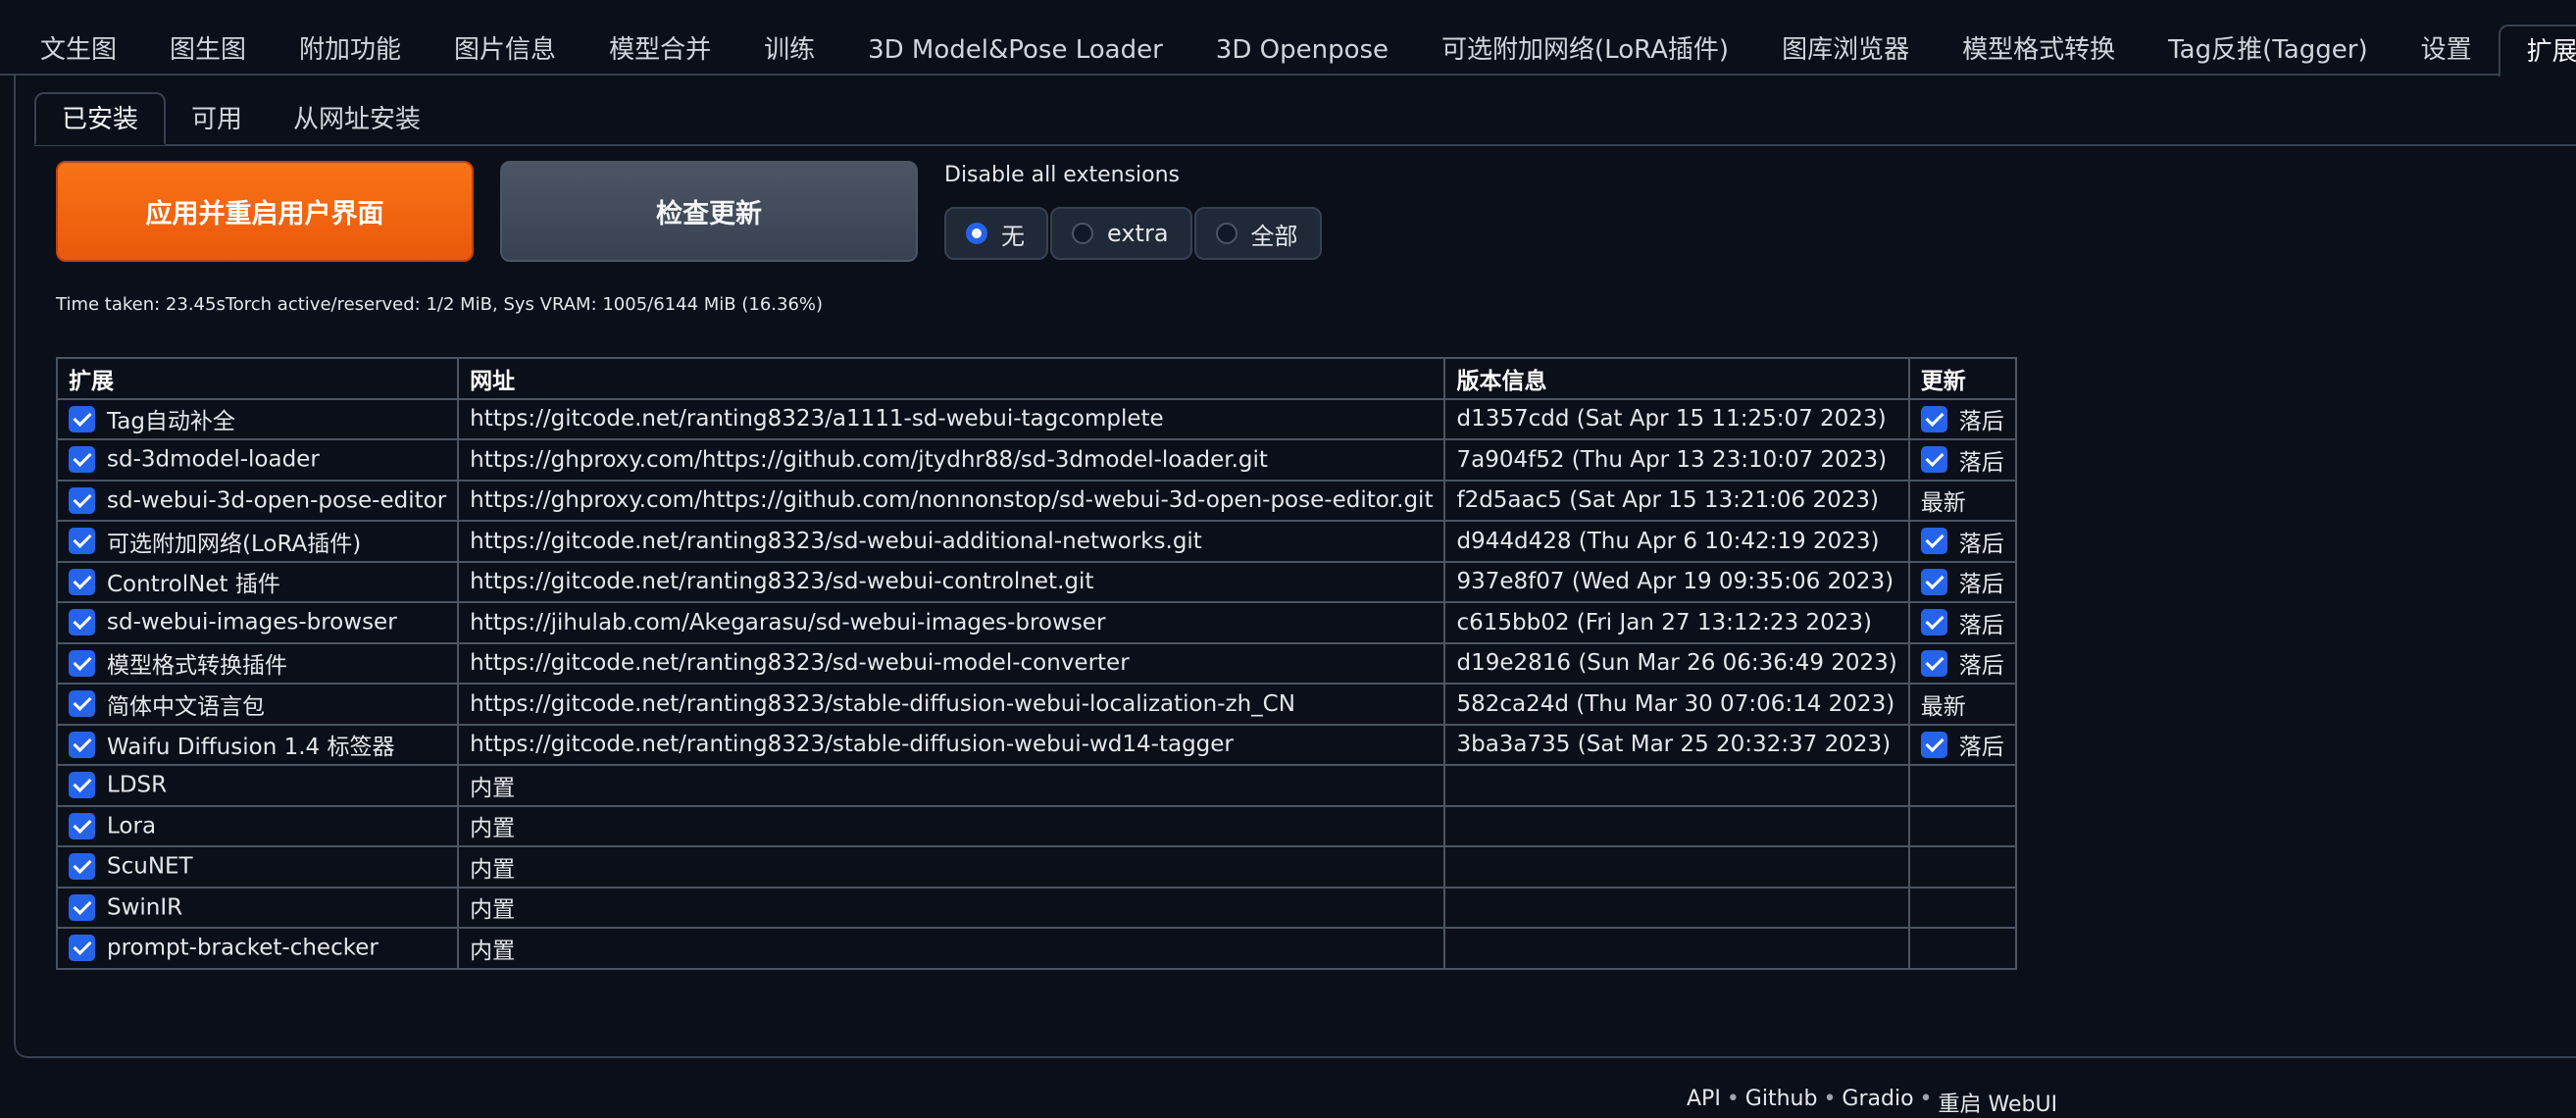  What do you see at coordinates (1962, 378) in the screenshot?
I see `header-update: 更新` at bounding box center [1962, 378].